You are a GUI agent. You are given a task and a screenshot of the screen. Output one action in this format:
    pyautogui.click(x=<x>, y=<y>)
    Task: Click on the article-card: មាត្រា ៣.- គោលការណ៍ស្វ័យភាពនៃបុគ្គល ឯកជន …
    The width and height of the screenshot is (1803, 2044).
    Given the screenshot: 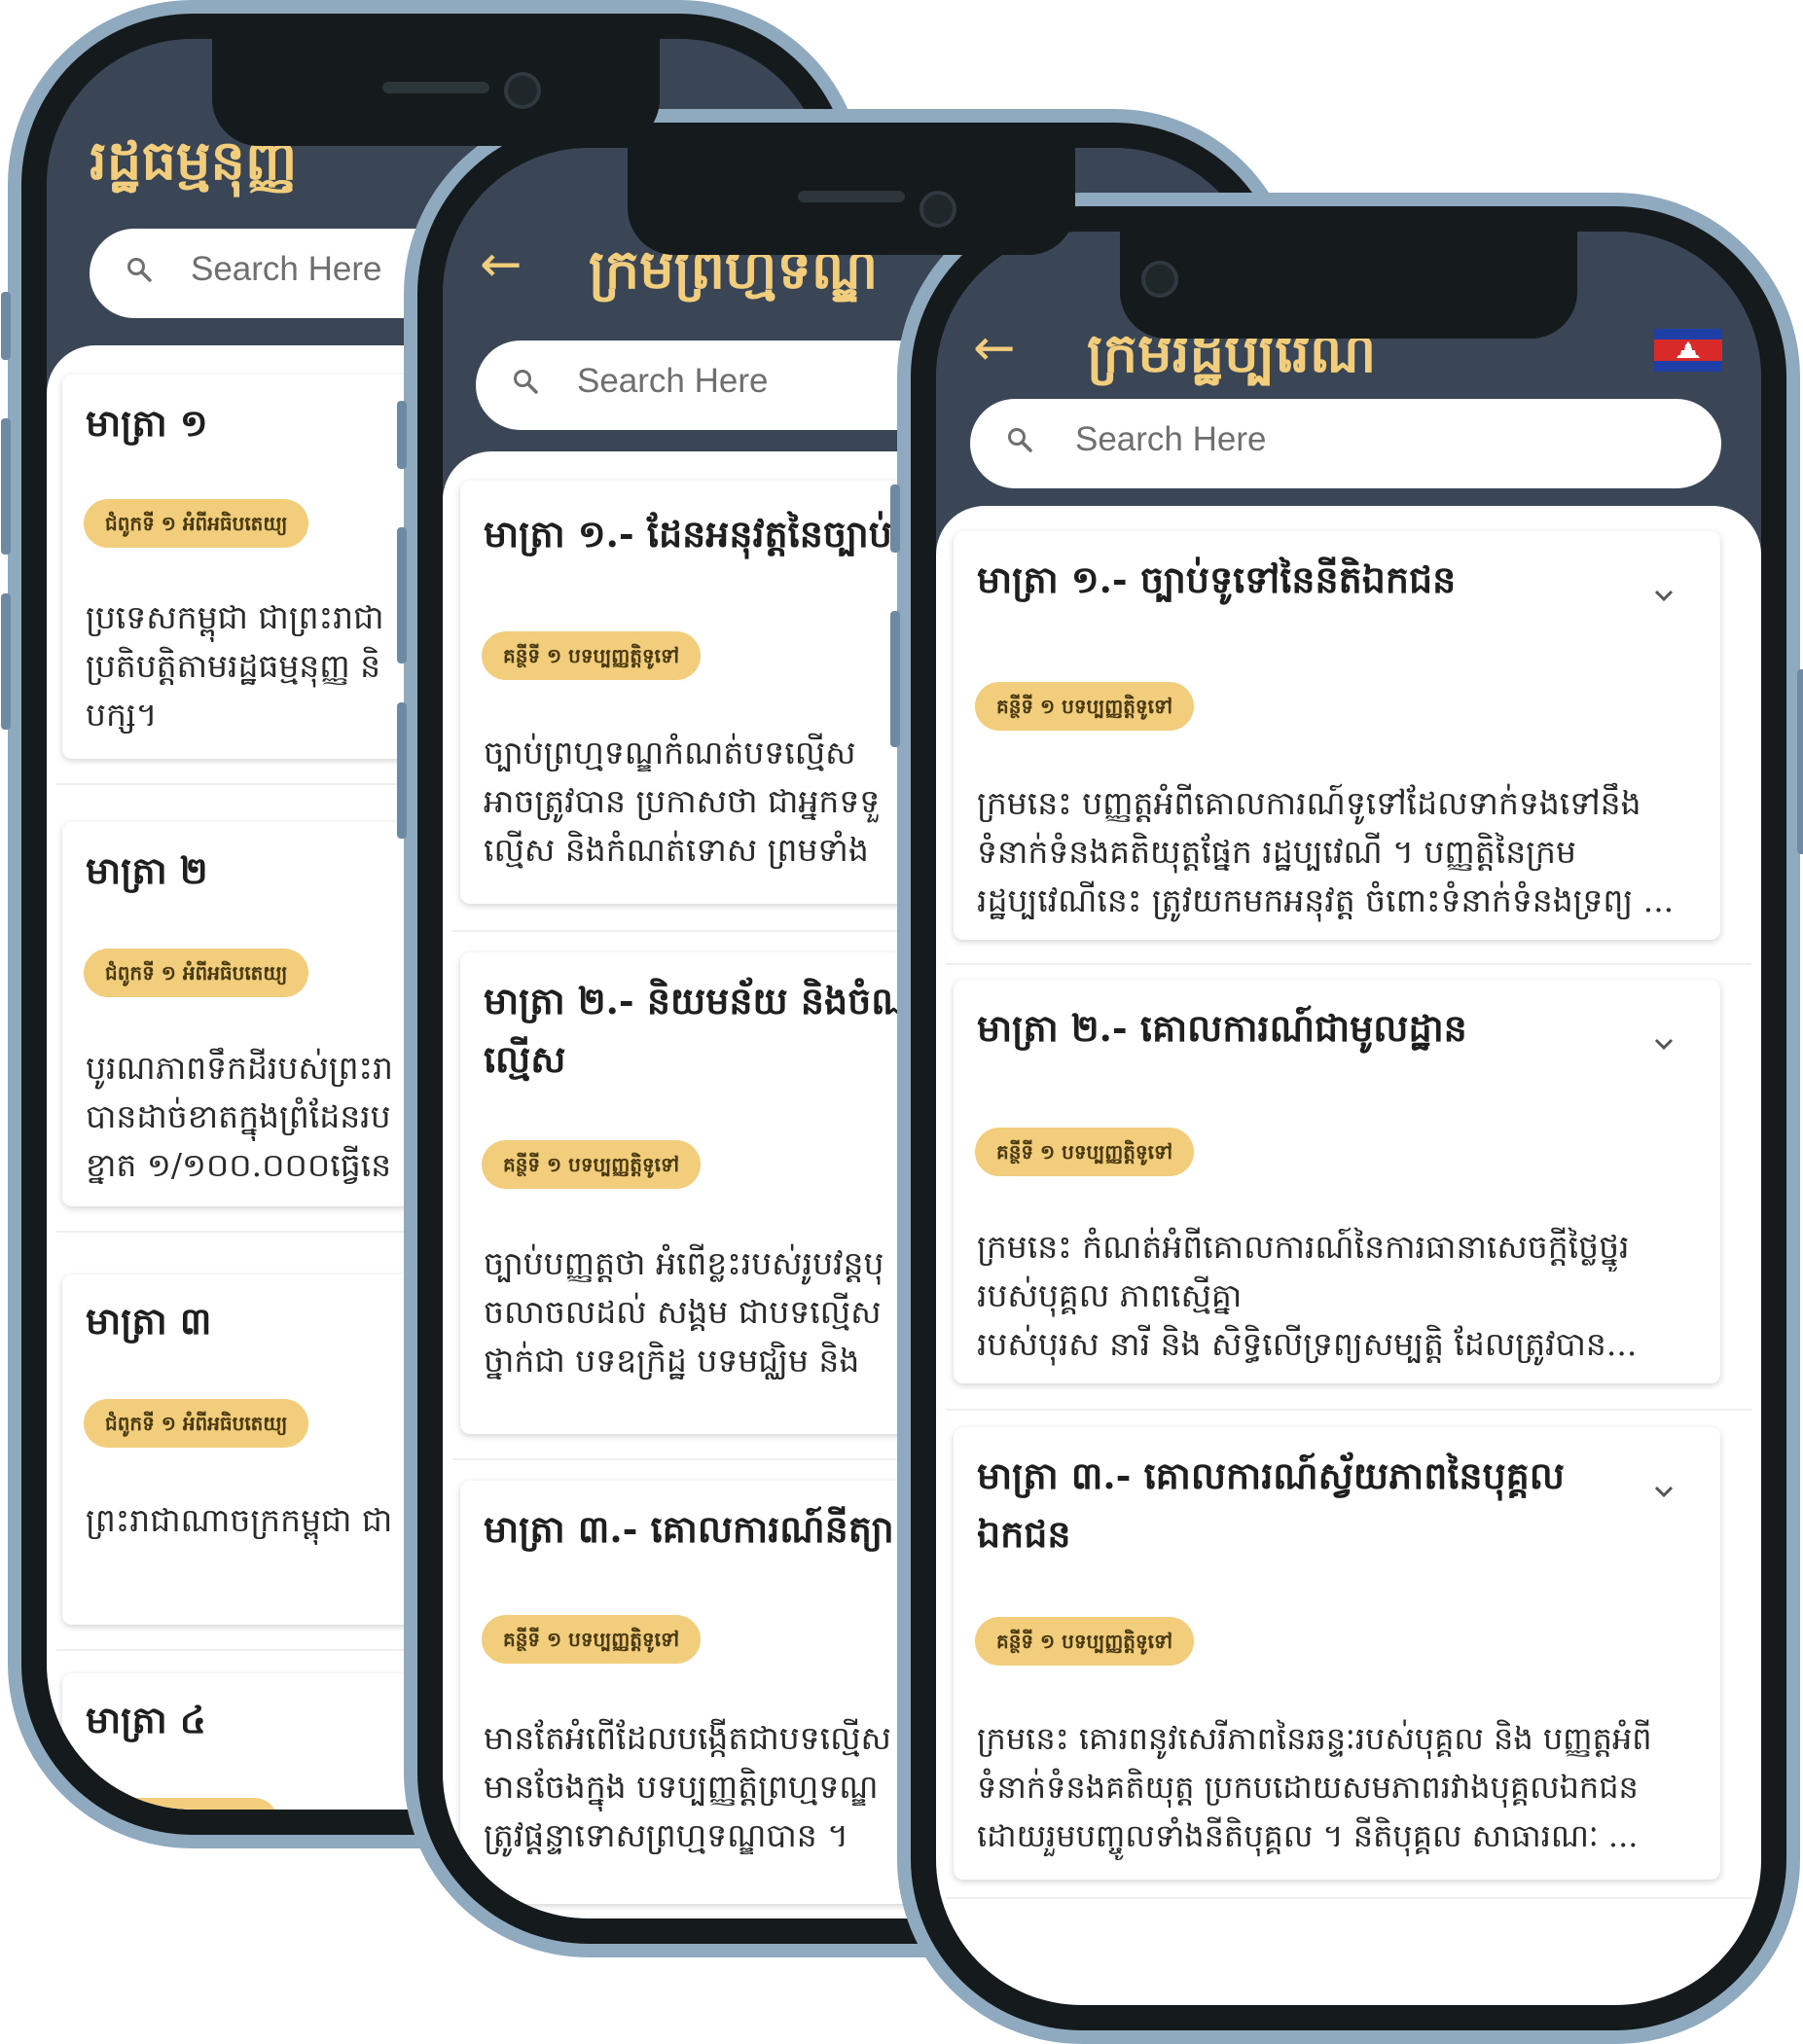 What is the action you would take?
    pyautogui.click(x=1337, y=1654)
    